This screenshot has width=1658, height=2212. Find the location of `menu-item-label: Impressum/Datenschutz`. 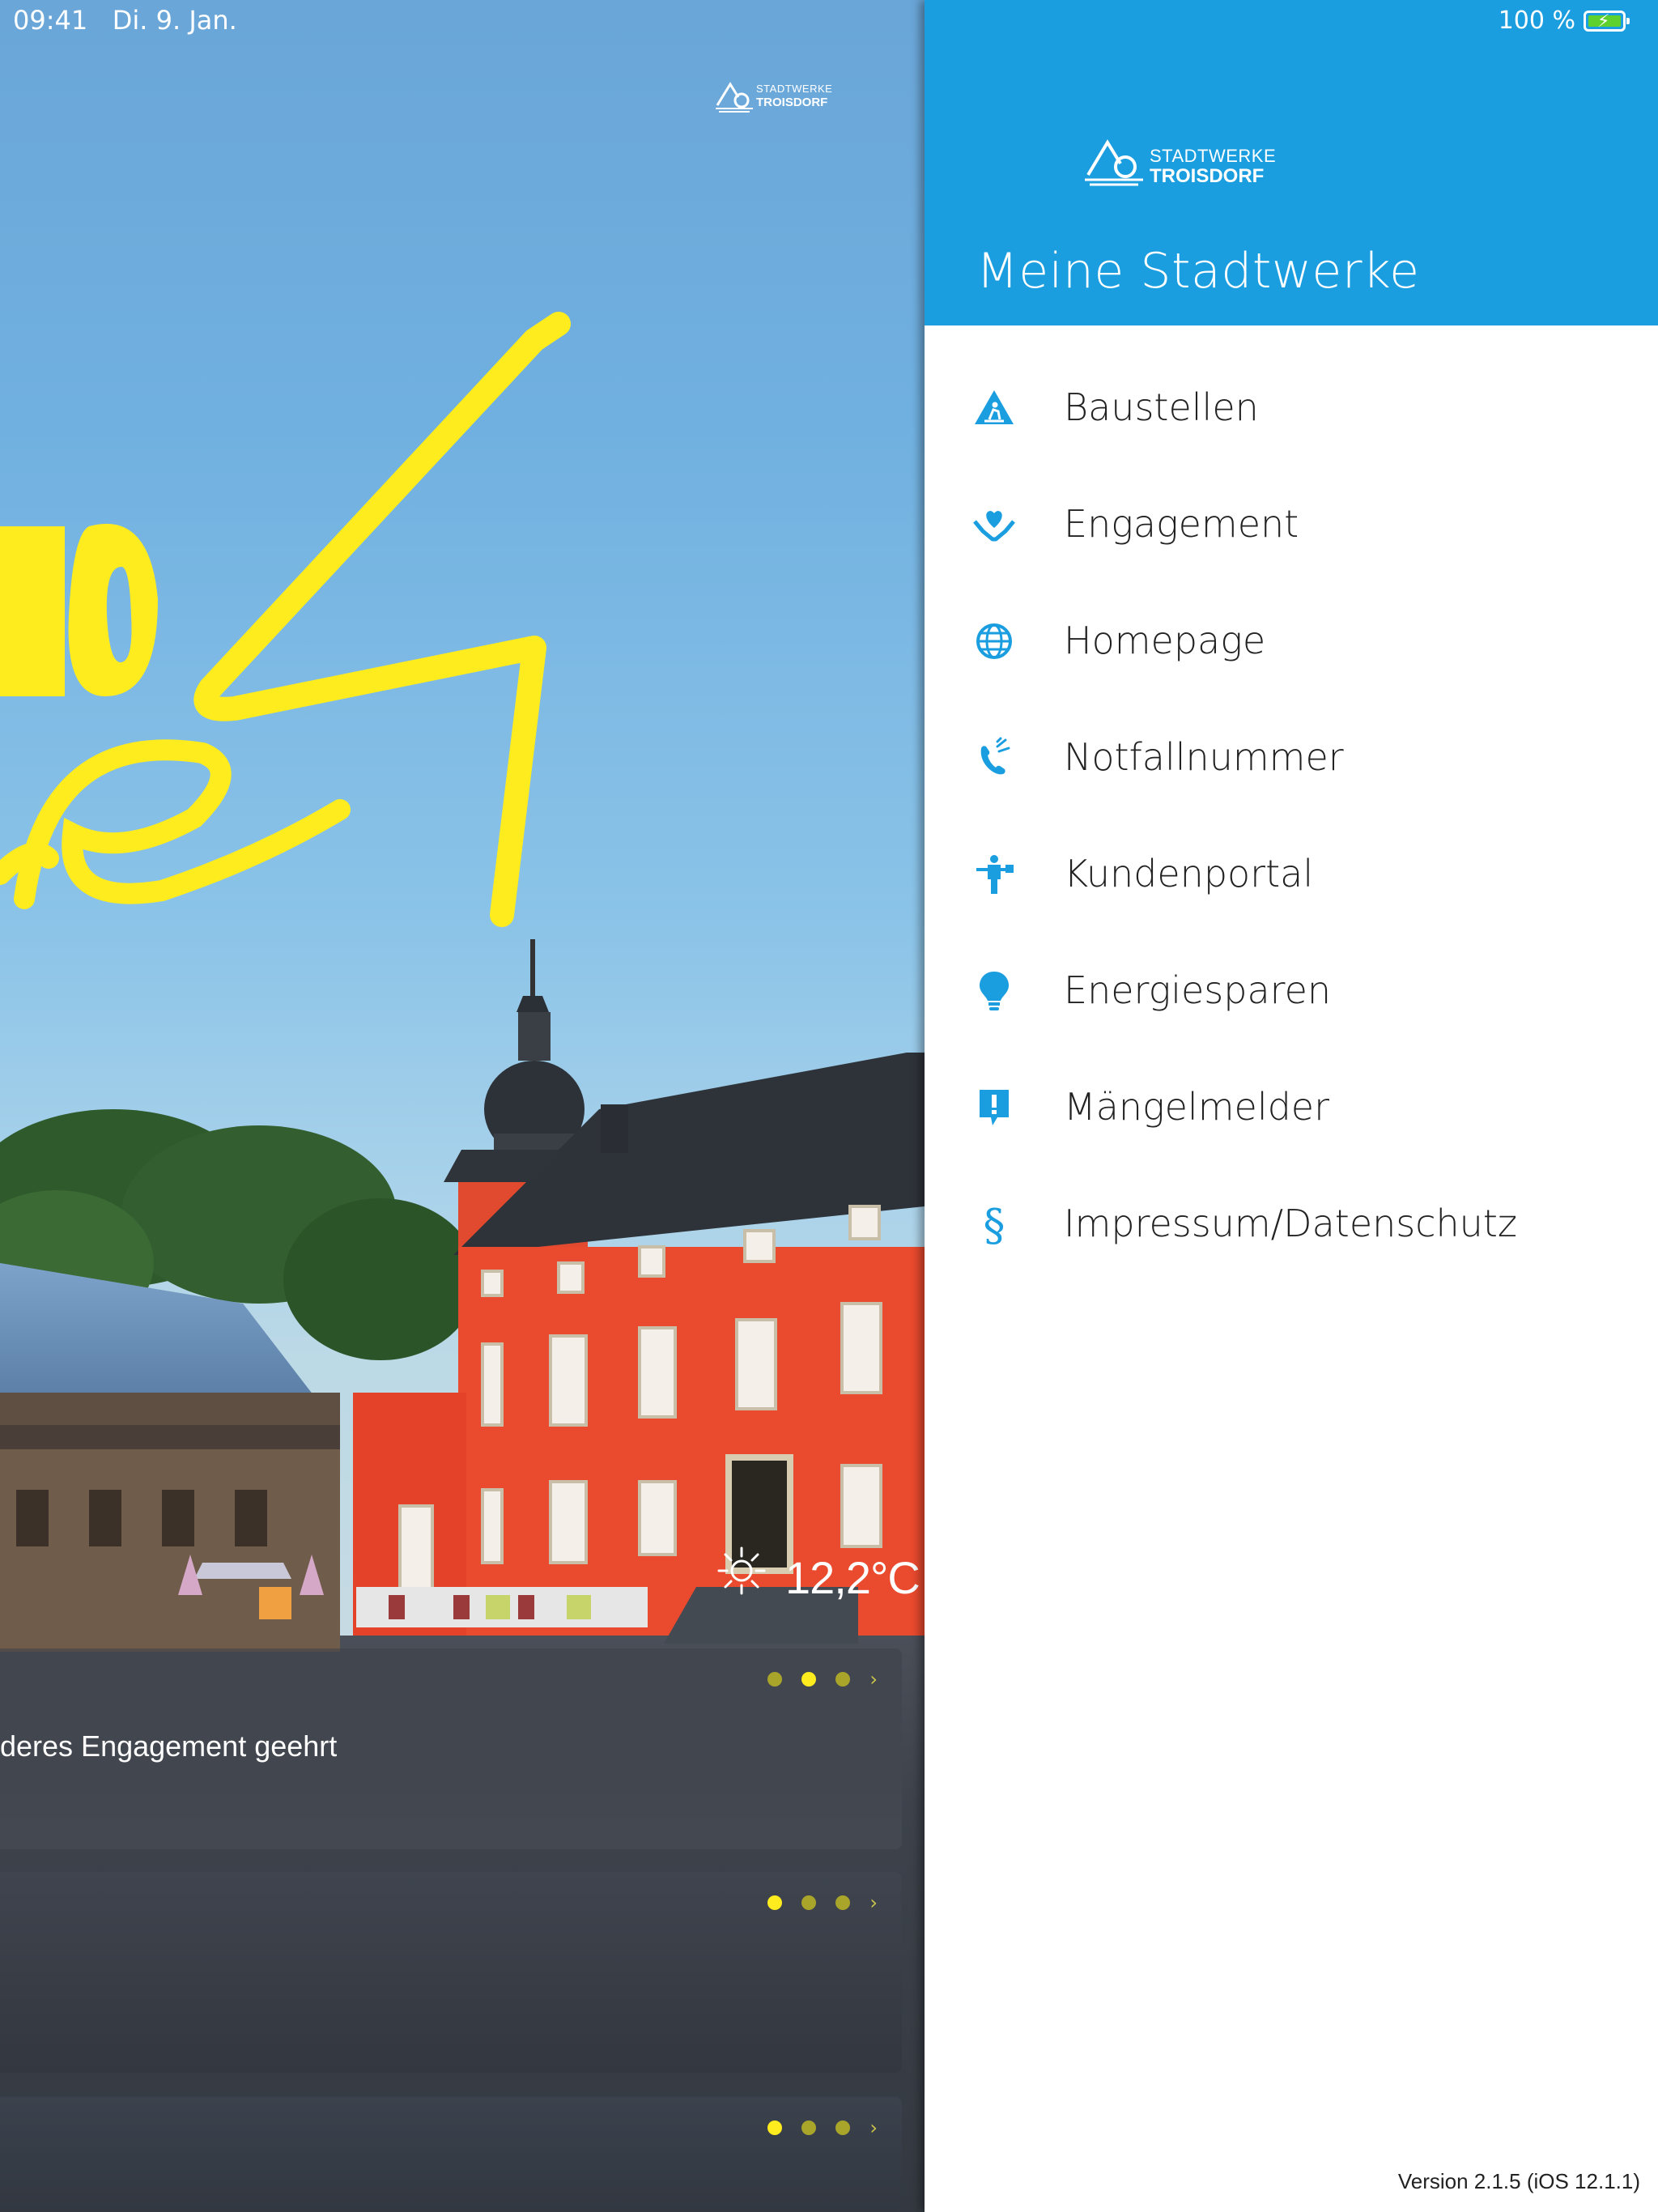

menu-item-label: Impressum/Datenschutz is located at coordinates (1291, 1223).